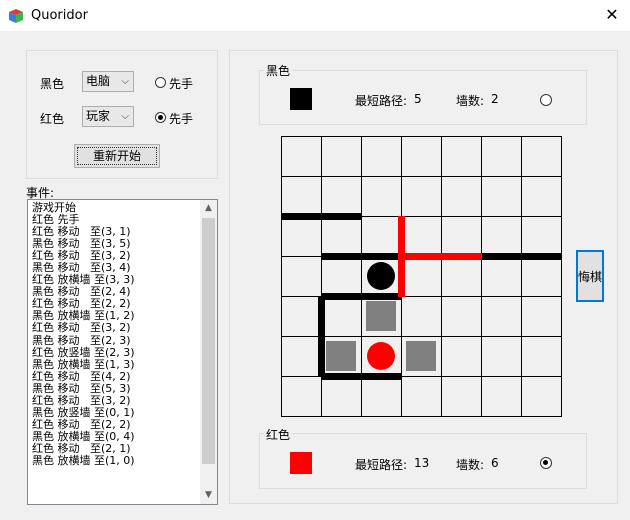 Image resolution: width=630 pixels, height=520 pixels. I want to click on black-walls-value: 2, so click(495, 99).